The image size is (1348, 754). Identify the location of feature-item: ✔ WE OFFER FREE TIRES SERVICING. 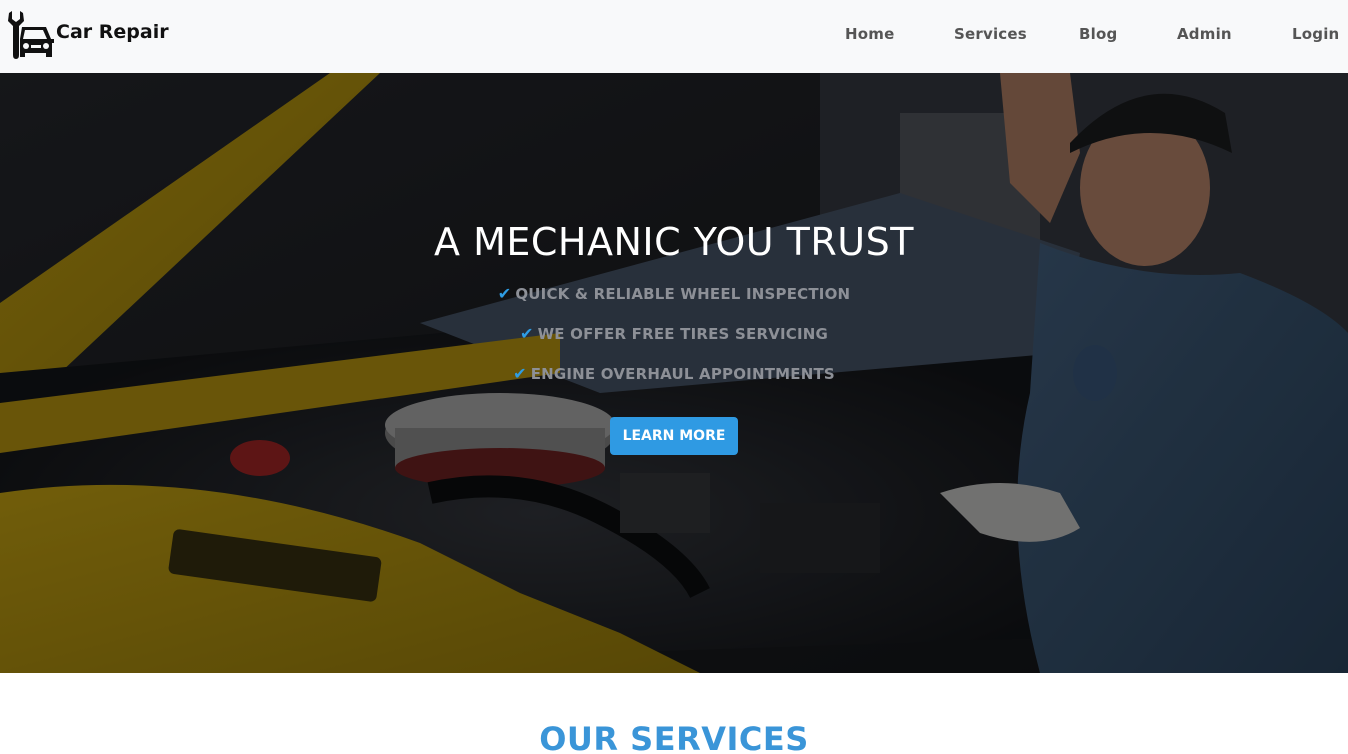
(674, 333).